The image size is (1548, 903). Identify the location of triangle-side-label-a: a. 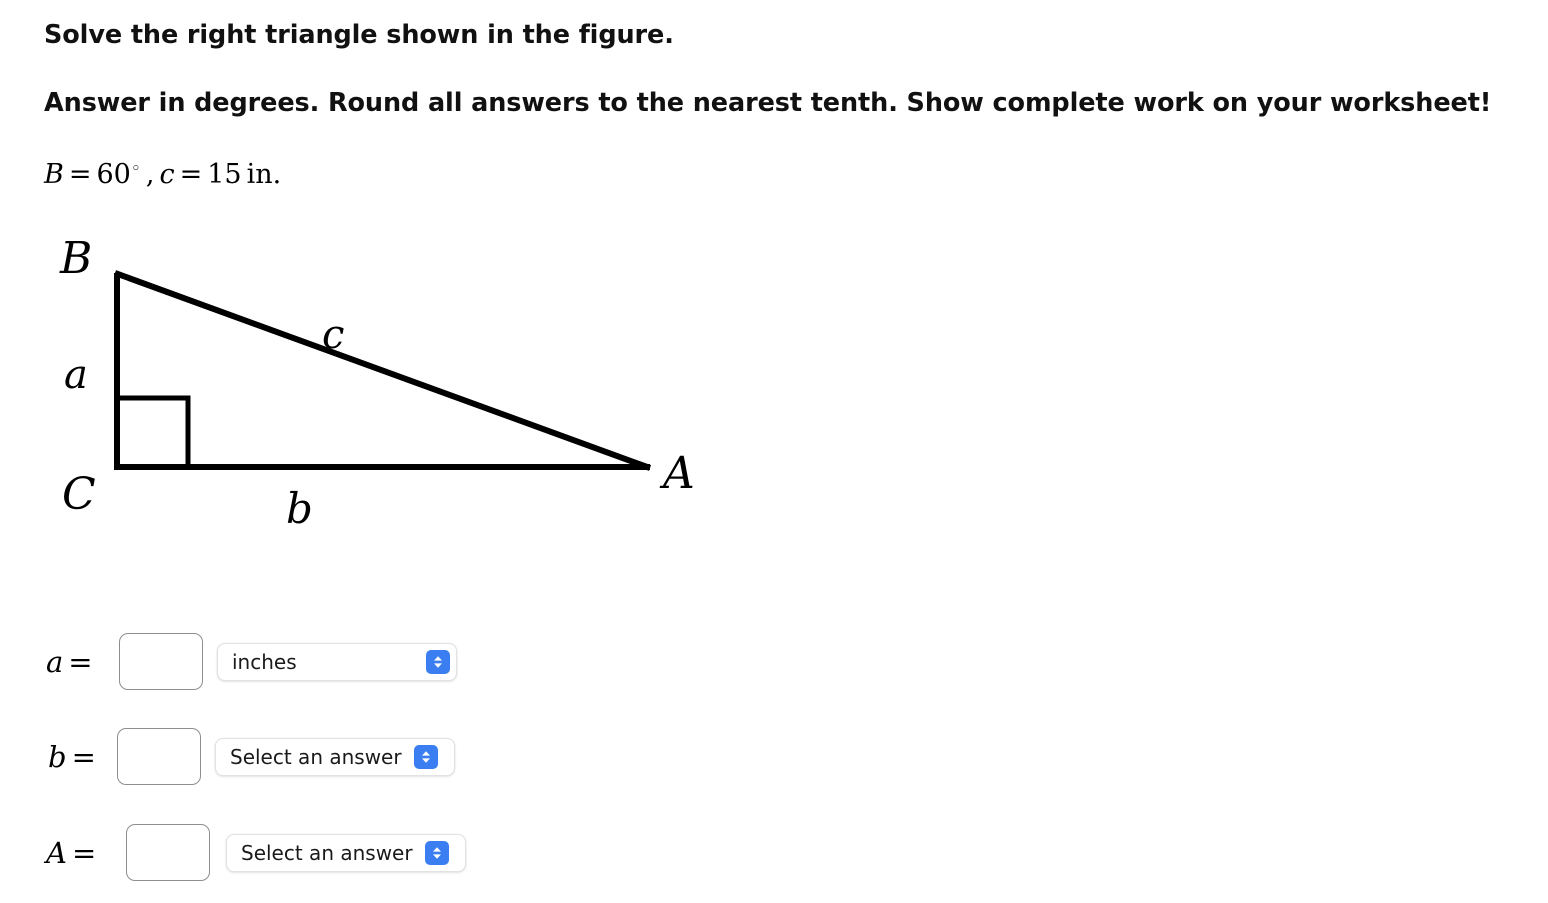
(76, 375).